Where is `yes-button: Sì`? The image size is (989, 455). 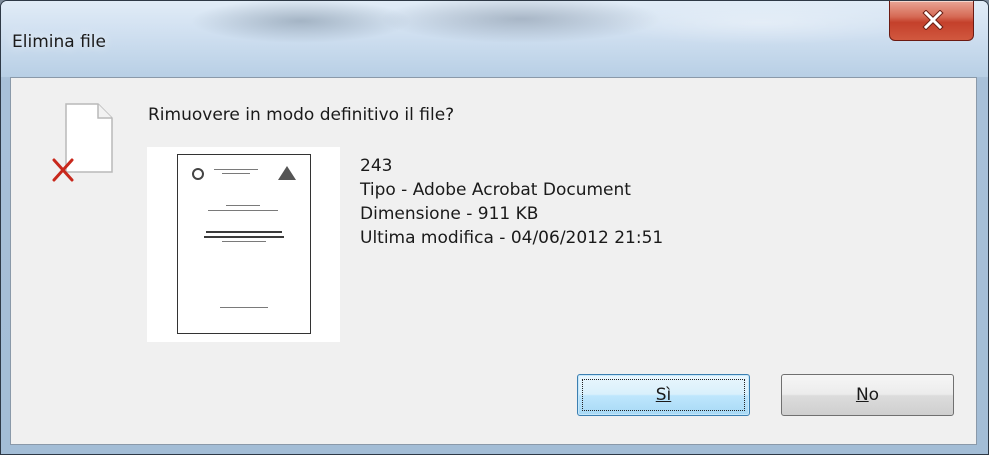
yes-button: Sì is located at coordinates (663, 395).